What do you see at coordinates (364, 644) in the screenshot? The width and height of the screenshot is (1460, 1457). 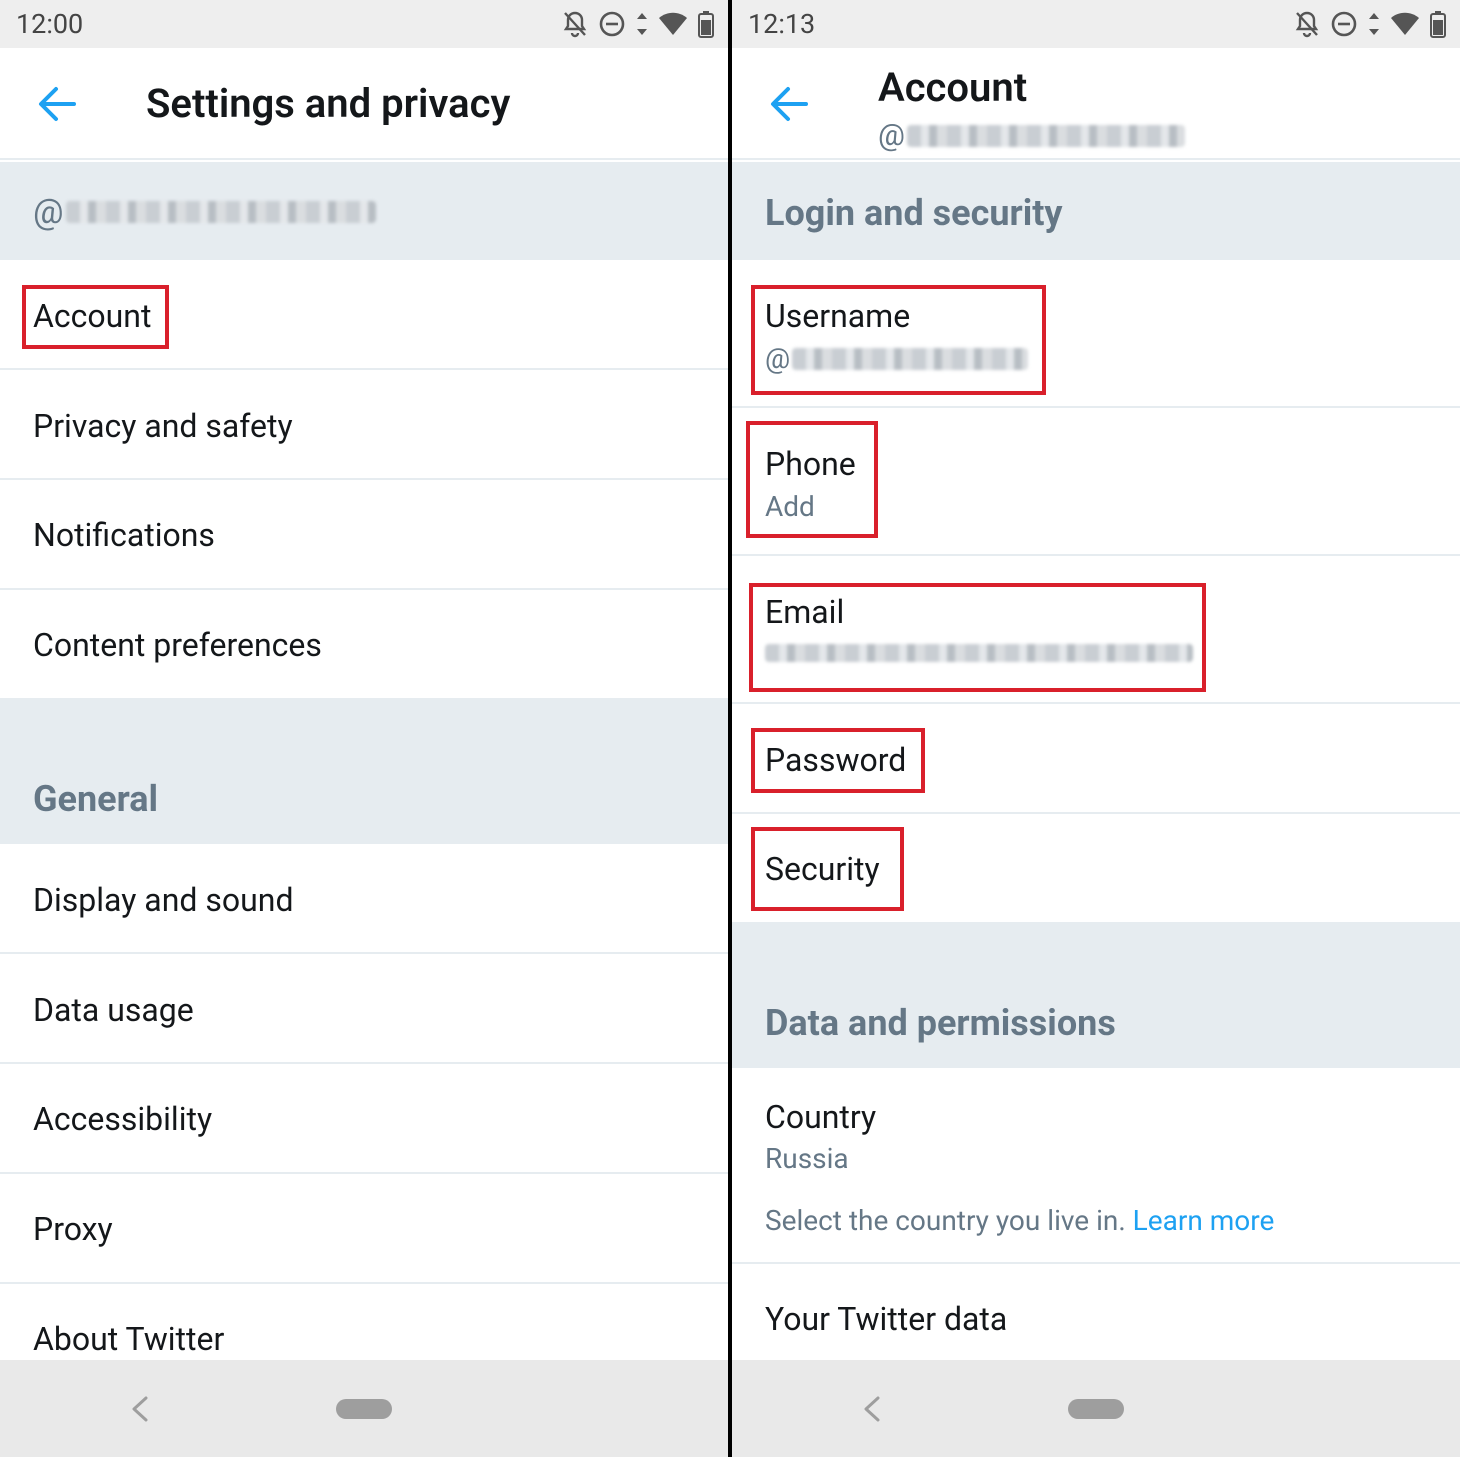 I see `menu-item-content-preferences: Content preferences` at bounding box center [364, 644].